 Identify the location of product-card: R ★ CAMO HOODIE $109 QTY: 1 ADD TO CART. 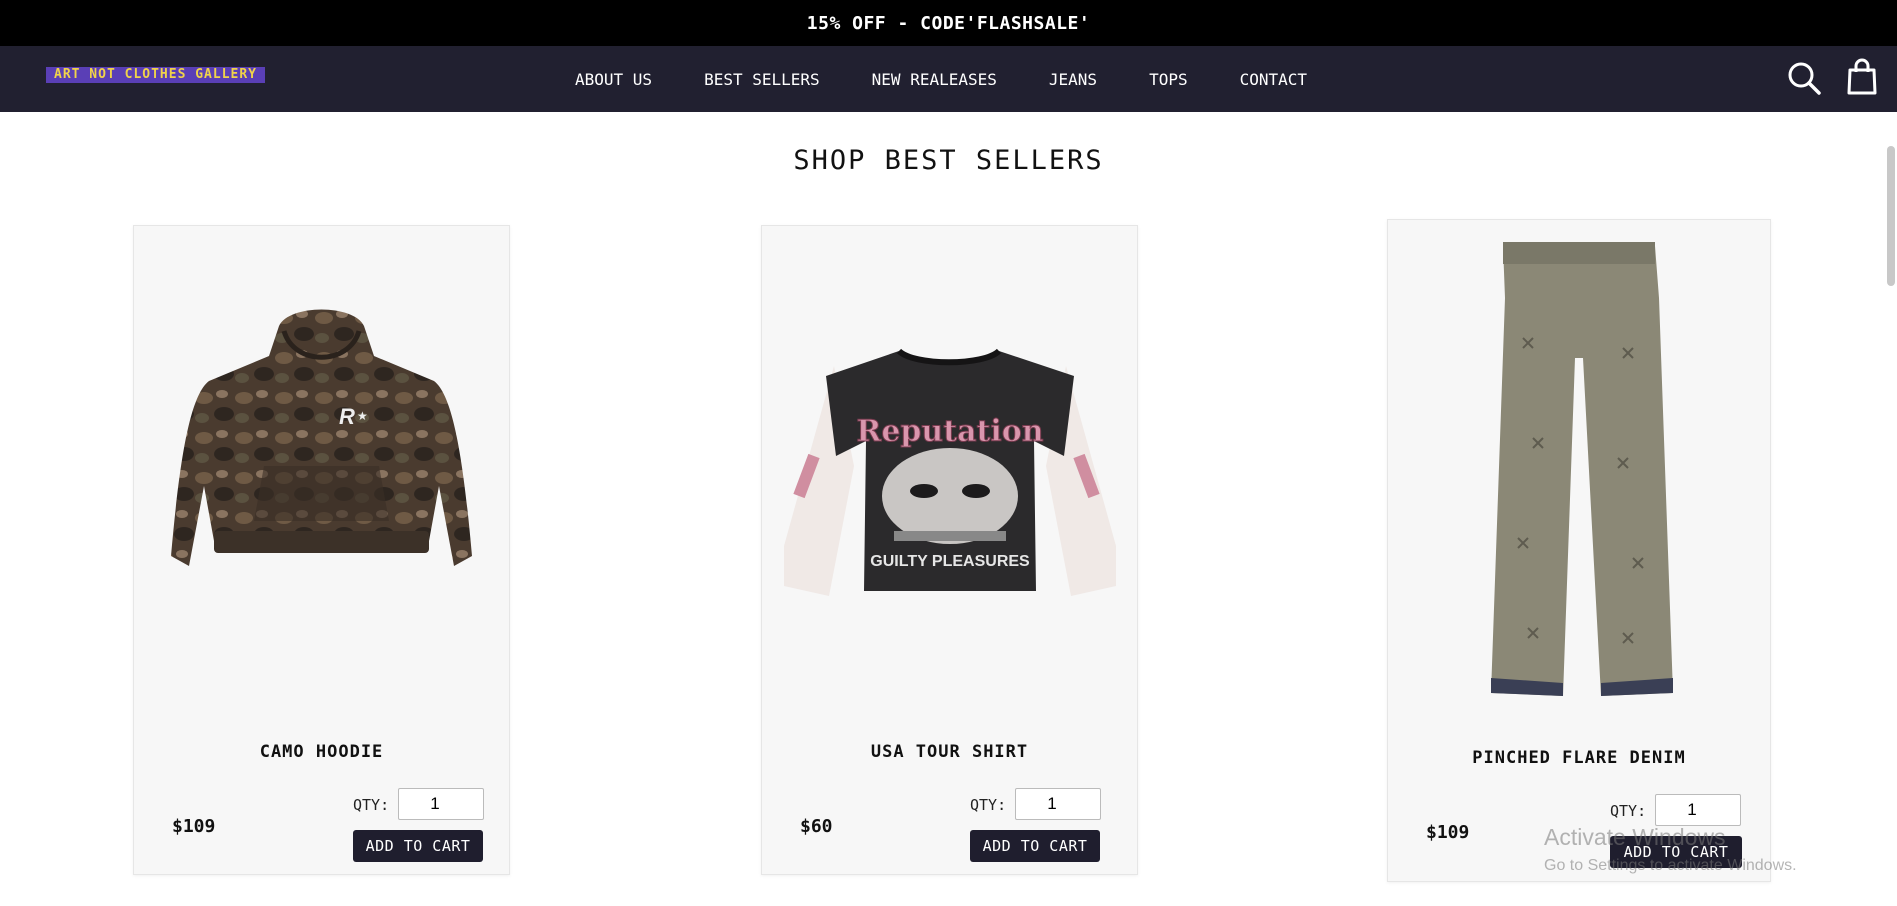
(321, 550).